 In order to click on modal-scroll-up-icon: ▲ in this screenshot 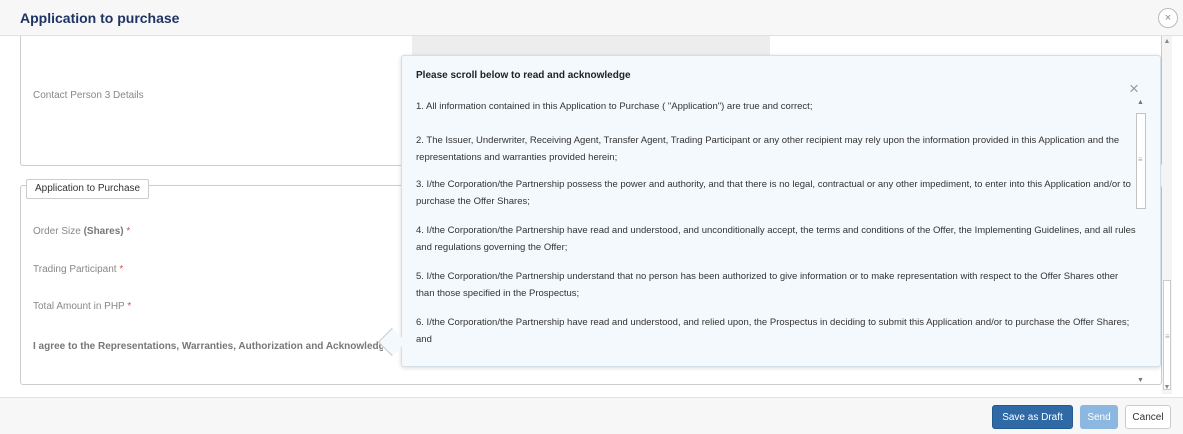, I will do `click(1167, 41)`.